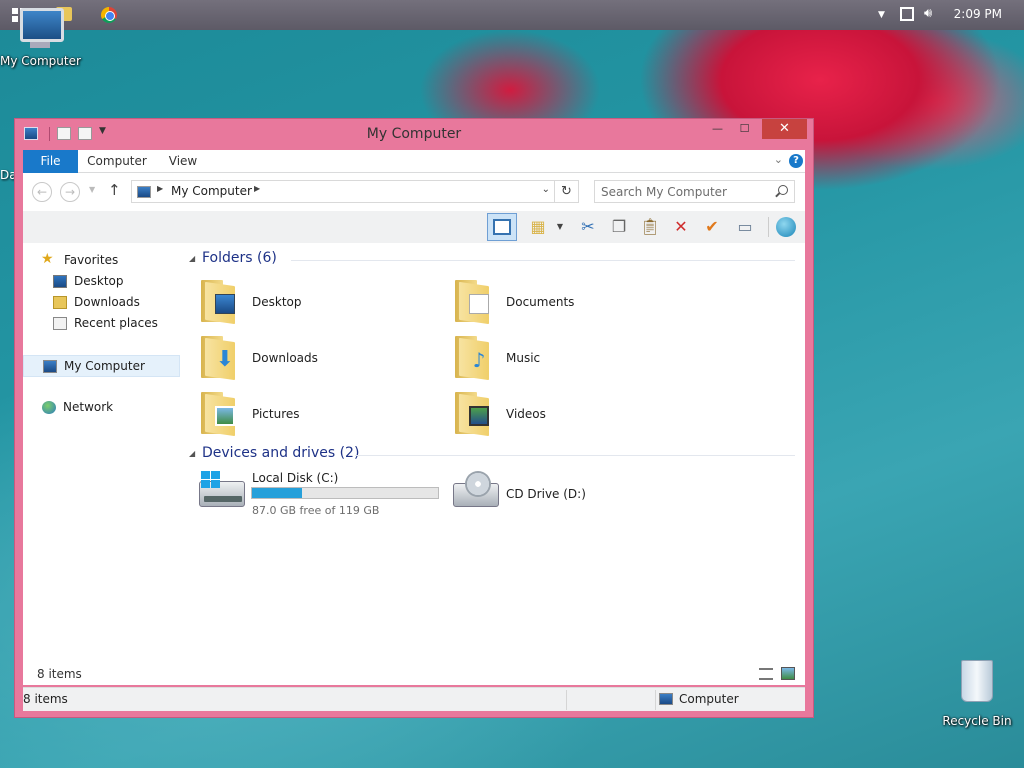 The image size is (1024, 768). I want to click on rename-button: ▭, so click(745, 227).